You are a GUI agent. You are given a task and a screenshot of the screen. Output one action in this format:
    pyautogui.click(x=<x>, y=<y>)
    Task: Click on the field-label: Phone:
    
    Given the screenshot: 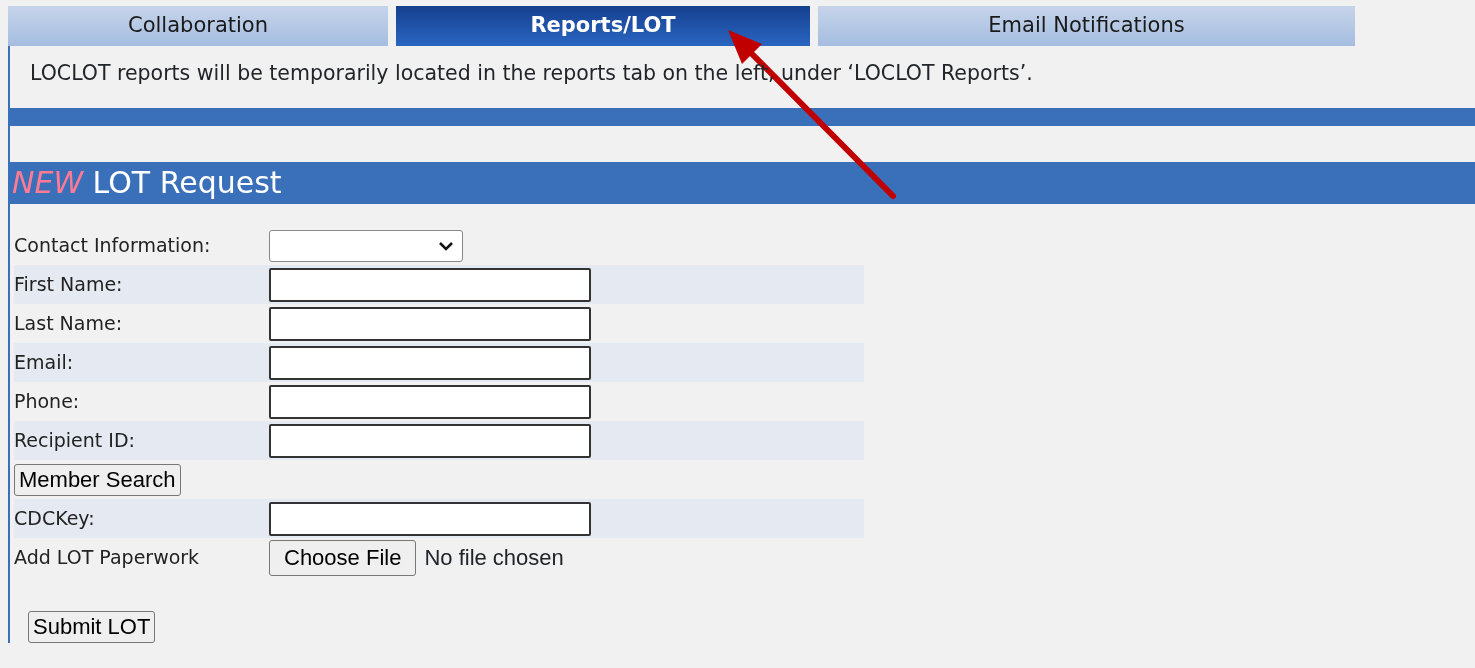 What is the action you would take?
    pyautogui.click(x=47, y=402)
    